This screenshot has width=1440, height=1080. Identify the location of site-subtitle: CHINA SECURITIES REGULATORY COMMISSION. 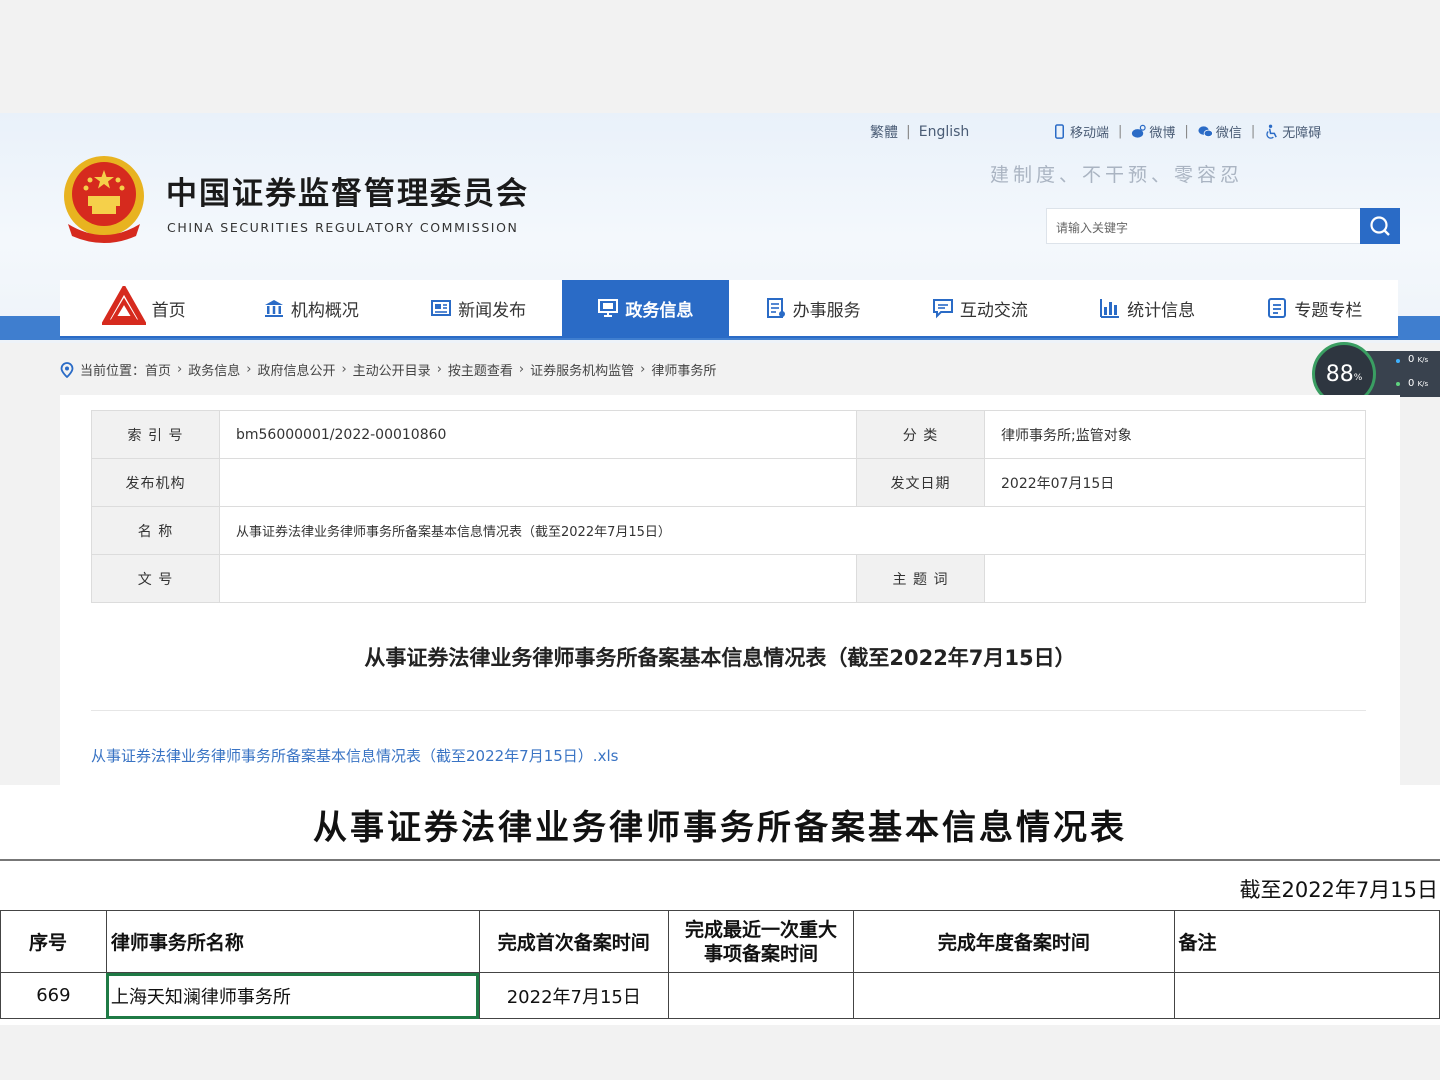
(343, 227).